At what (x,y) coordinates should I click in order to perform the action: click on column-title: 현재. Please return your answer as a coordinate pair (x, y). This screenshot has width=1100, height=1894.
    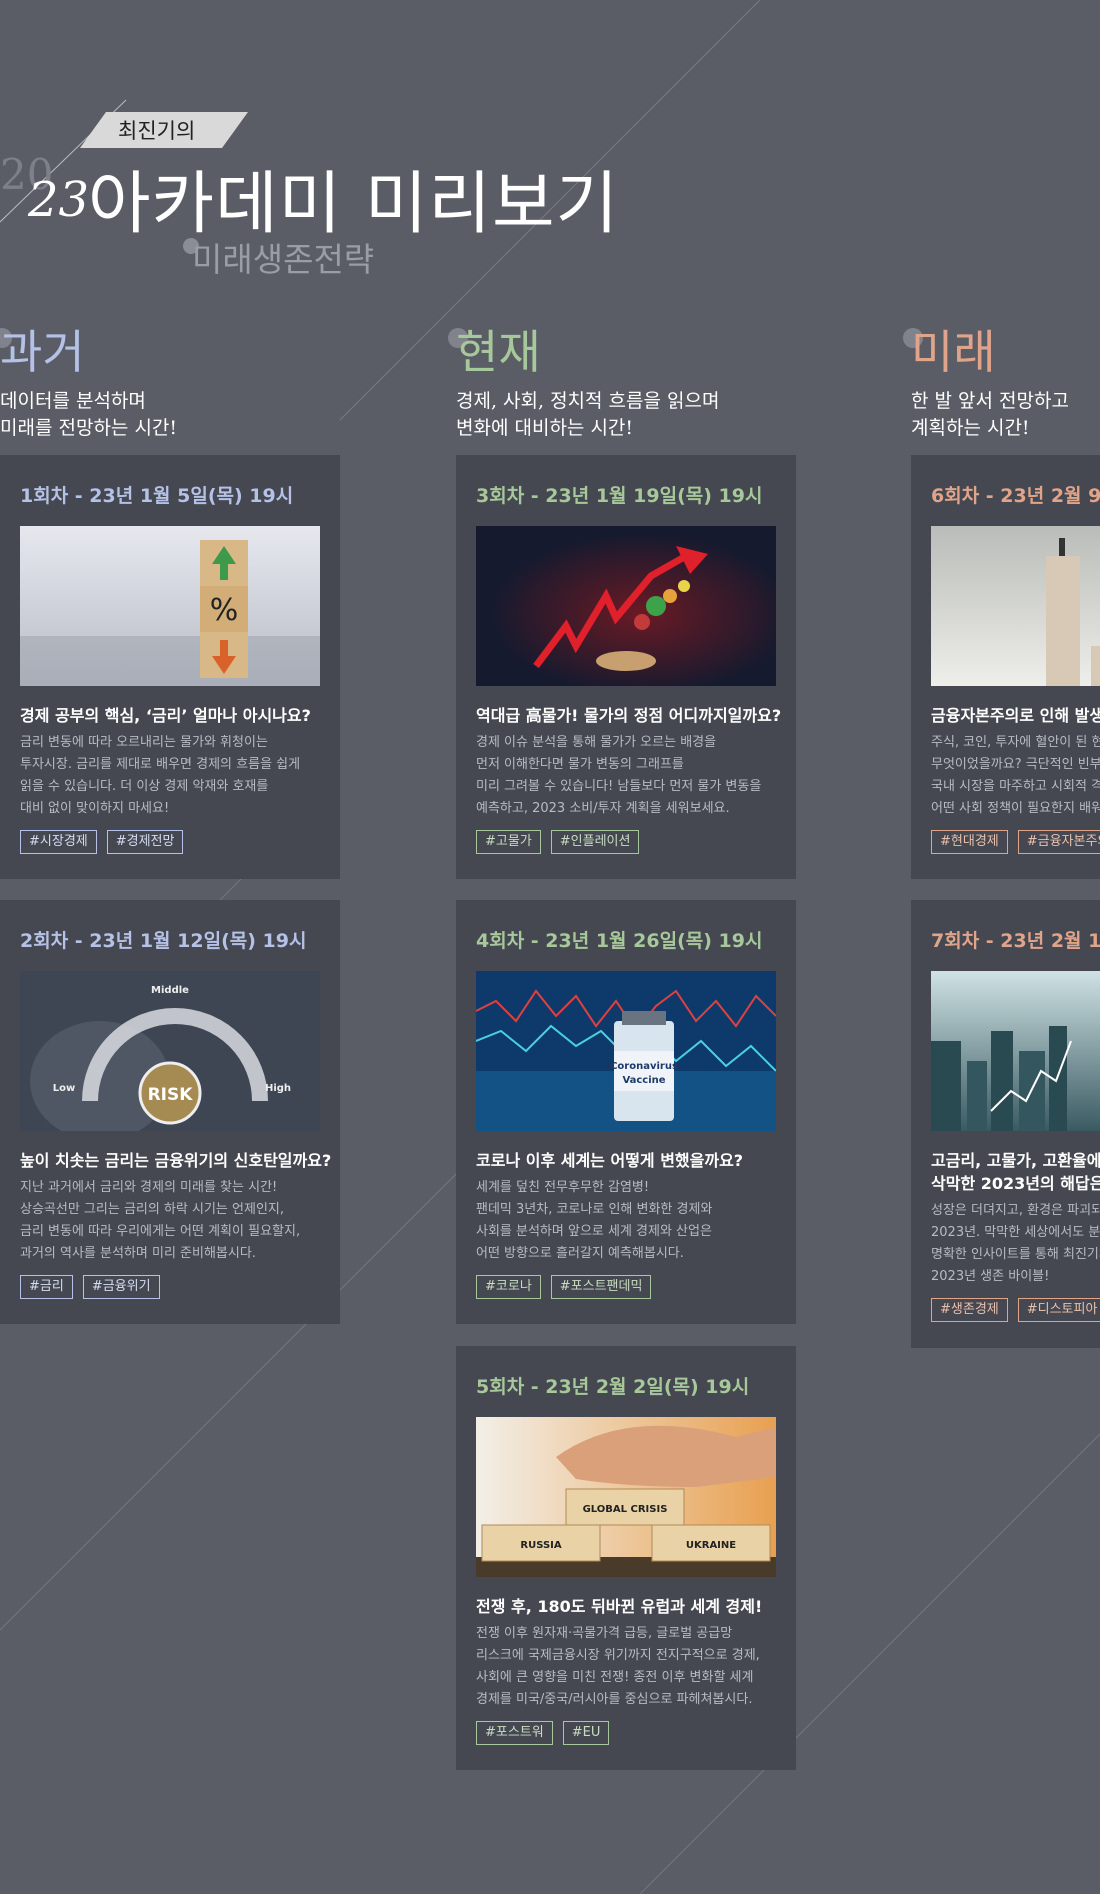
    Looking at the image, I should click on (498, 352).